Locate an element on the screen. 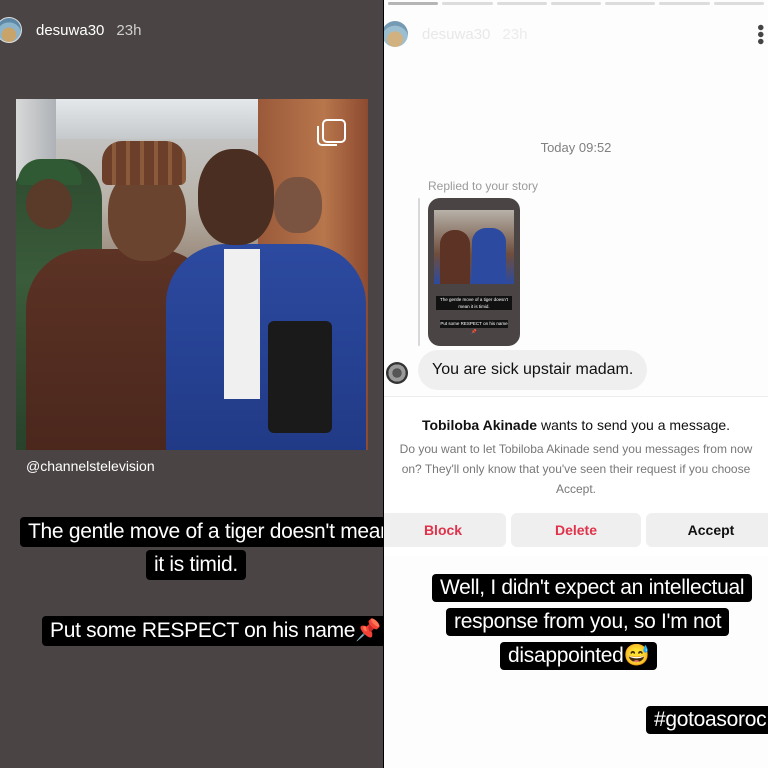  caption-line: response from you, so I'm not is located at coordinates (588, 622).